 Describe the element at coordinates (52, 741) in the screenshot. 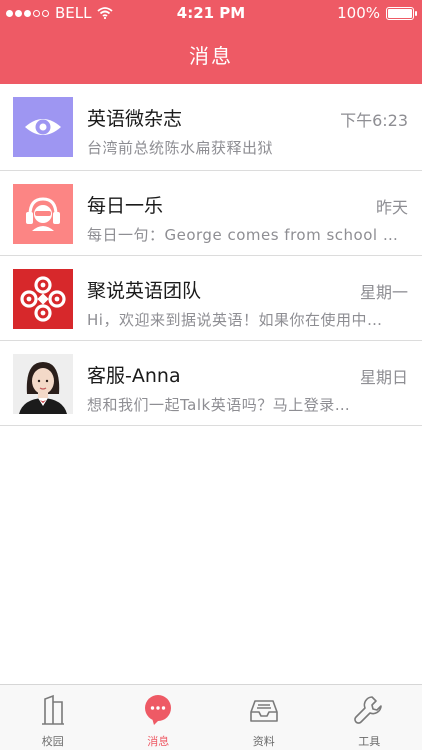

I see `tab-label: 校园` at that location.